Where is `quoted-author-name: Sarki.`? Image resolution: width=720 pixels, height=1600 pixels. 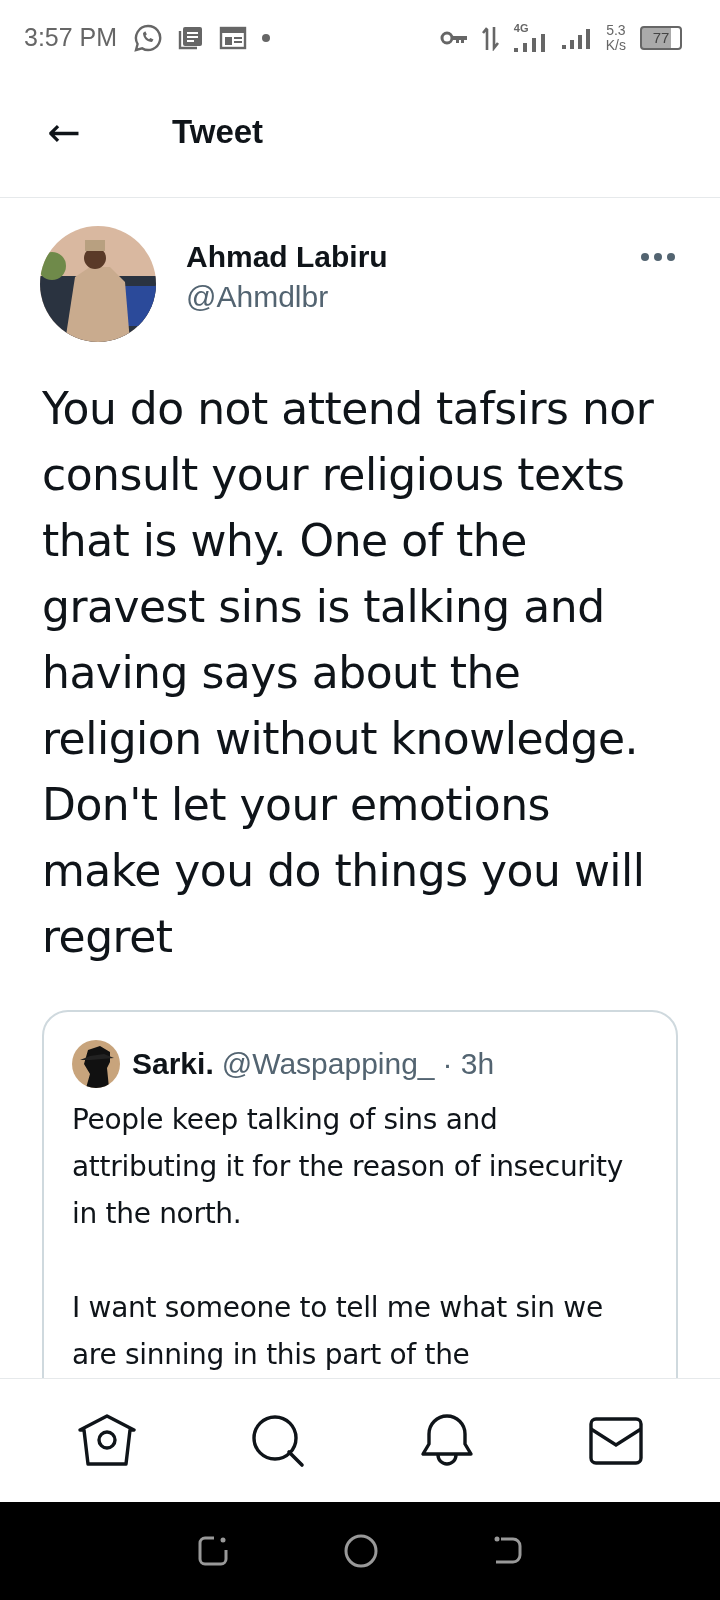 quoted-author-name: Sarki. is located at coordinates (173, 1064).